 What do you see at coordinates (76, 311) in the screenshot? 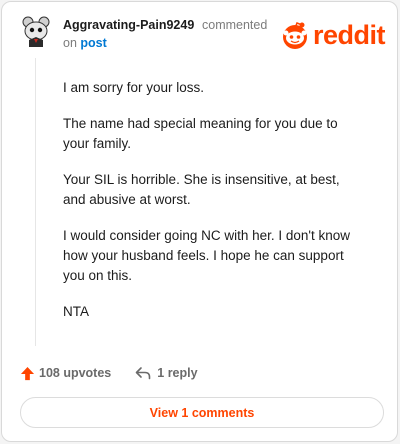
I see `comment-paragraph: NTA` at bounding box center [76, 311].